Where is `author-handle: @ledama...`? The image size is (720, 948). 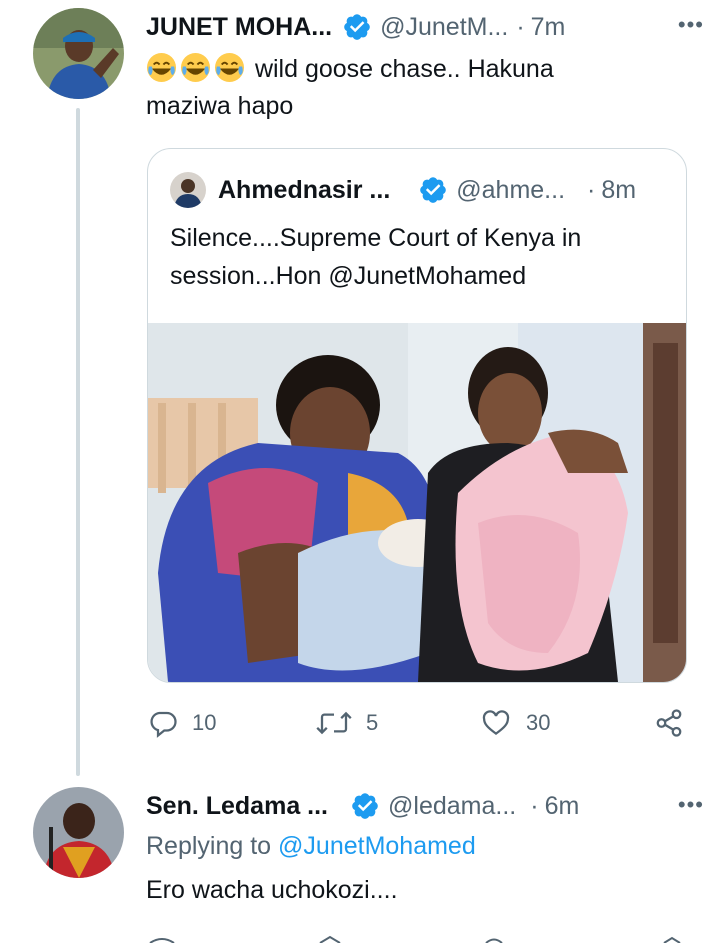
author-handle: @ledama... is located at coordinates (452, 806).